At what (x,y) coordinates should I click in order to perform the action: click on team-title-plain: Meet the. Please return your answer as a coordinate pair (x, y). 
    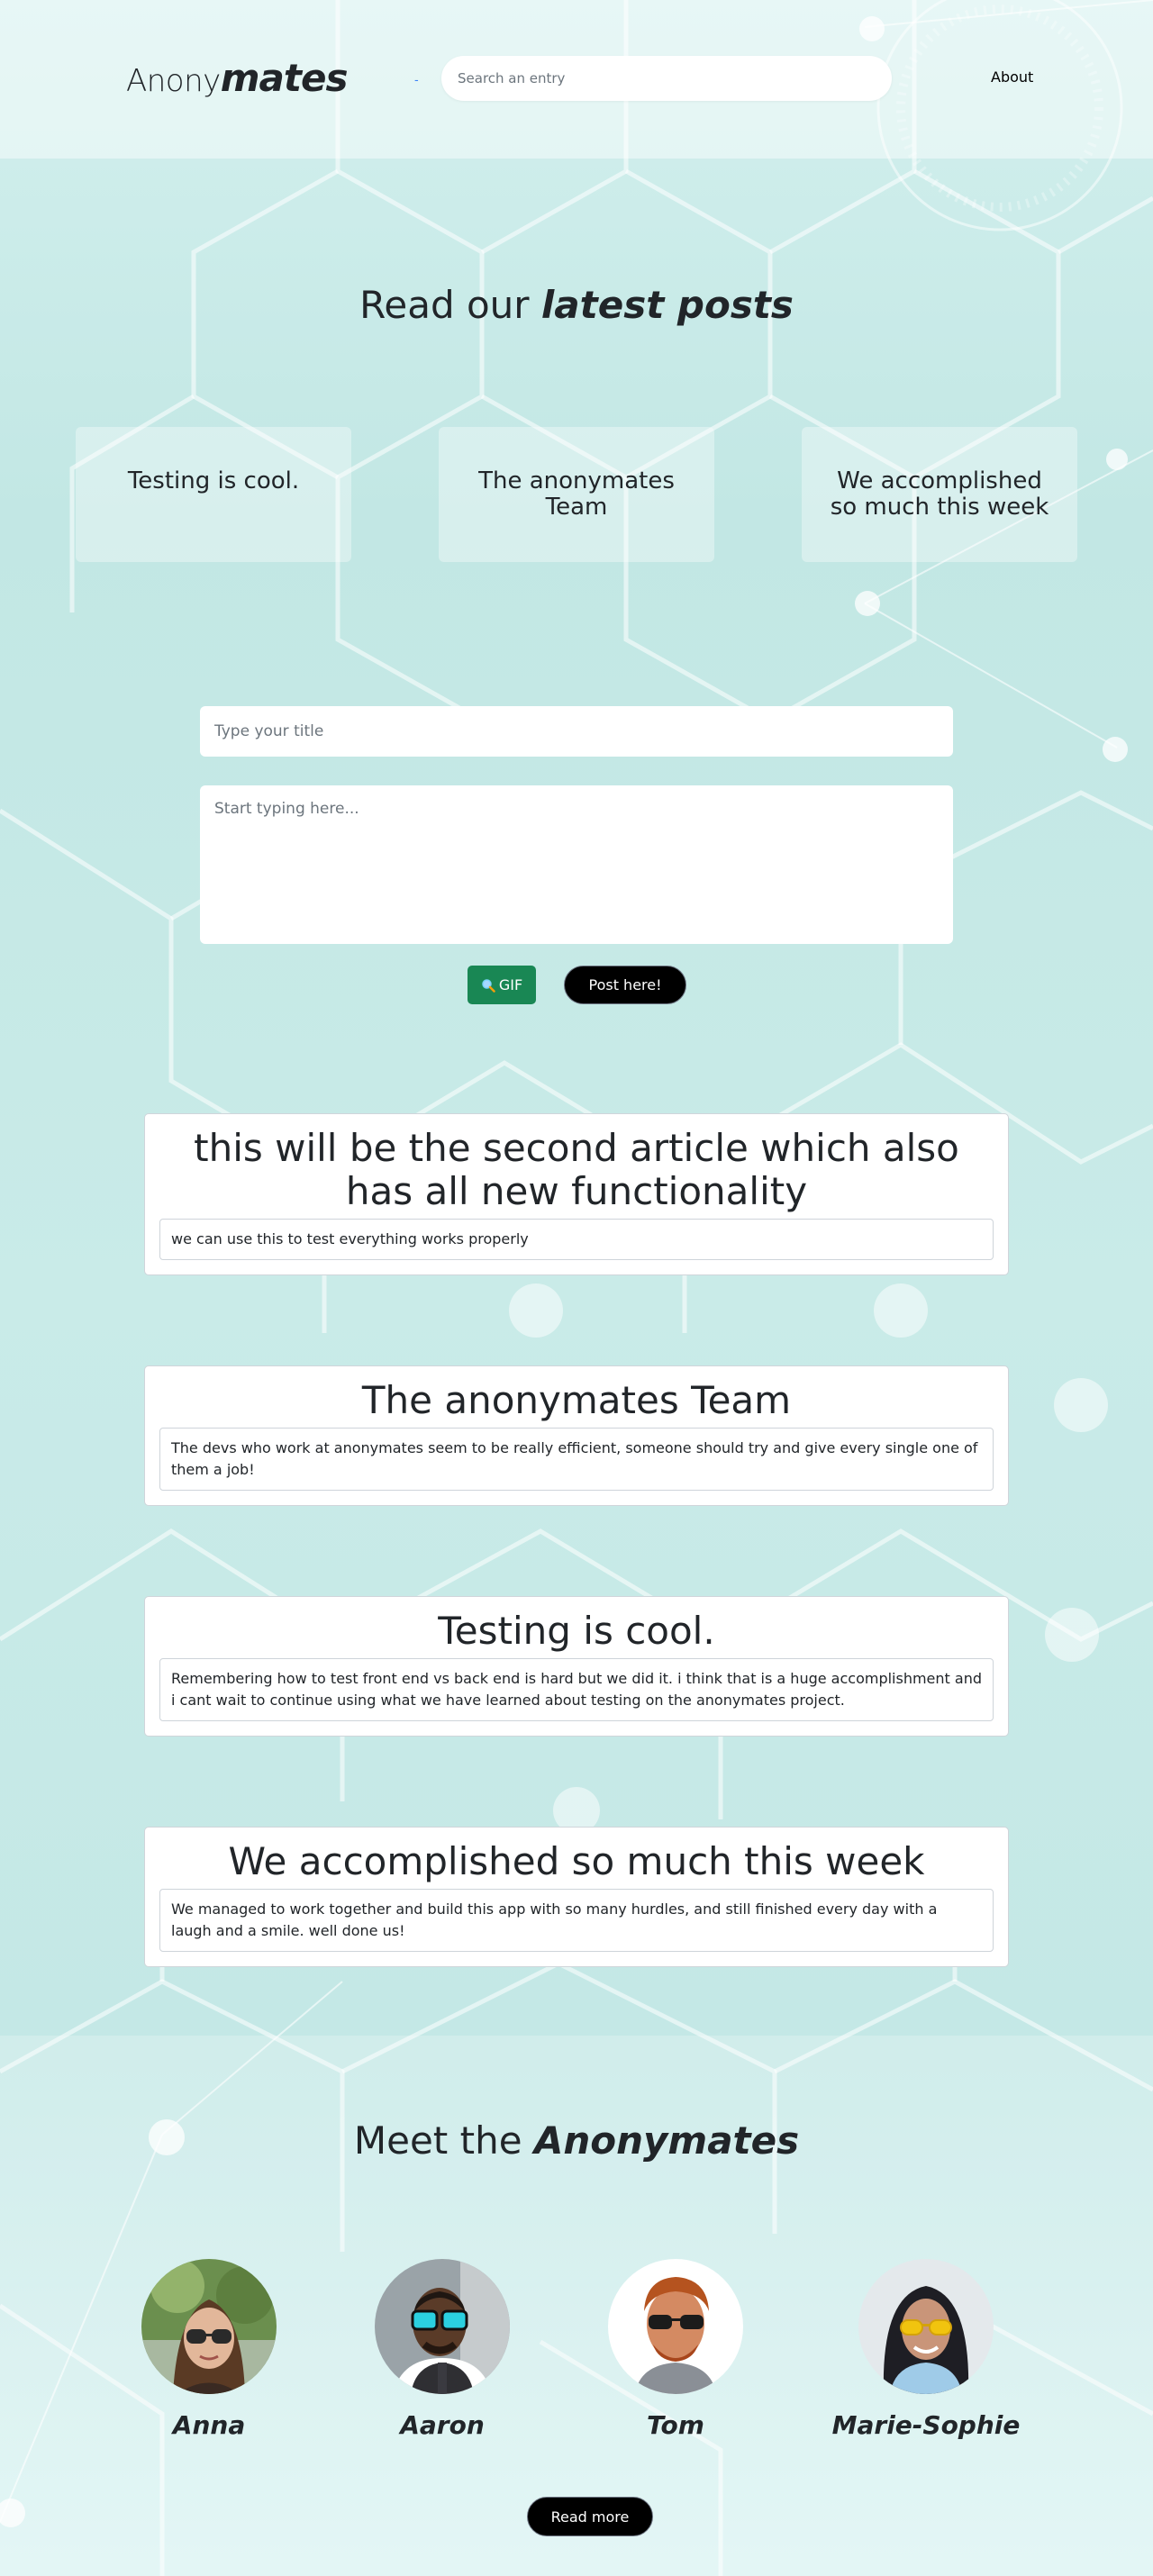
    Looking at the image, I should click on (443, 2140).